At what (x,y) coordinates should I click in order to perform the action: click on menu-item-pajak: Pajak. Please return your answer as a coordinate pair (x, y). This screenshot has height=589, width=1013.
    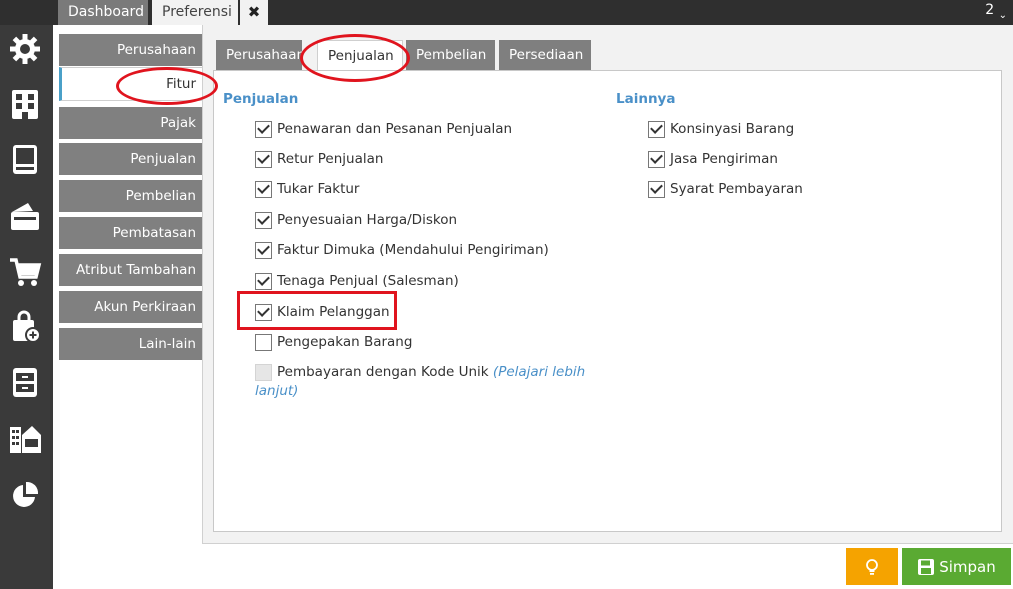
    Looking at the image, I should click on (131, 123).